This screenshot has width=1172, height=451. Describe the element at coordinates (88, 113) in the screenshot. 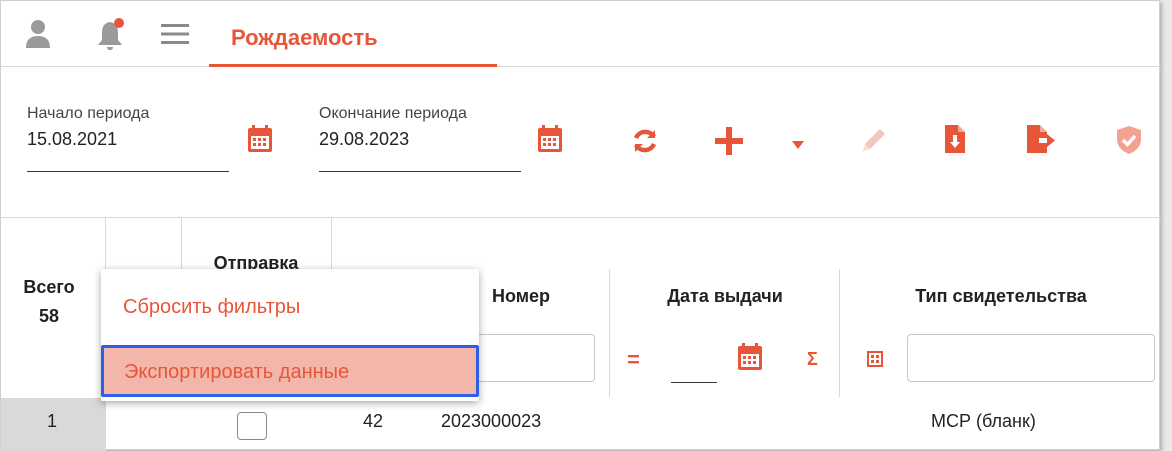

I see `period-start-label: Начало периода` at that location.